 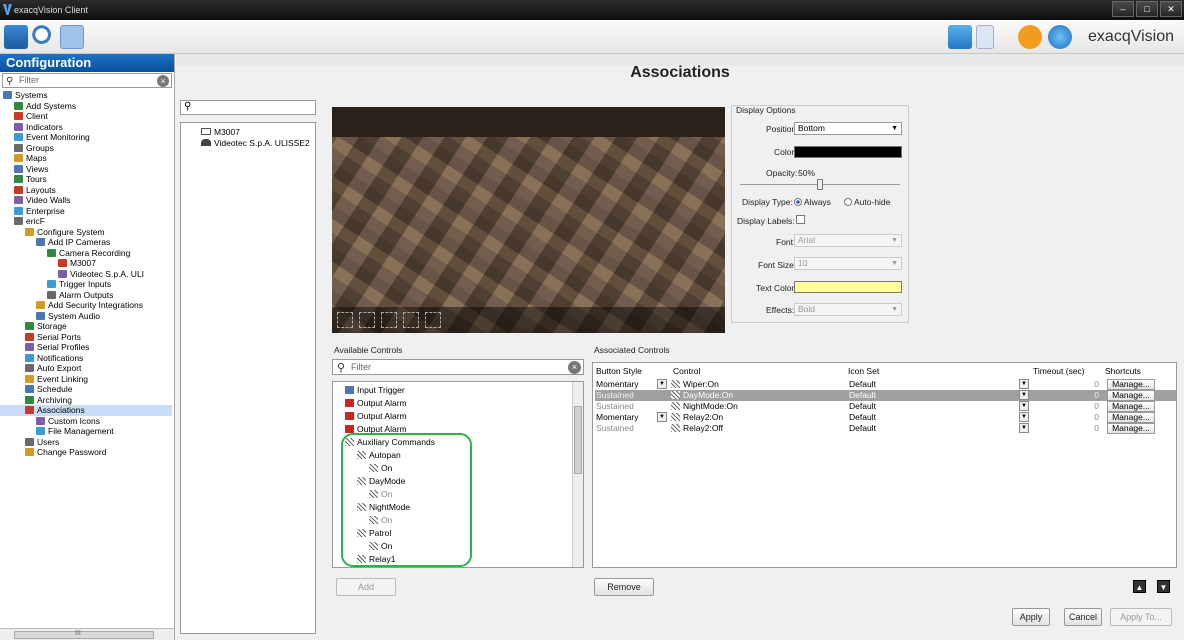 I want to click on sidebar-item: Indicators, so click(x=86, y=127).